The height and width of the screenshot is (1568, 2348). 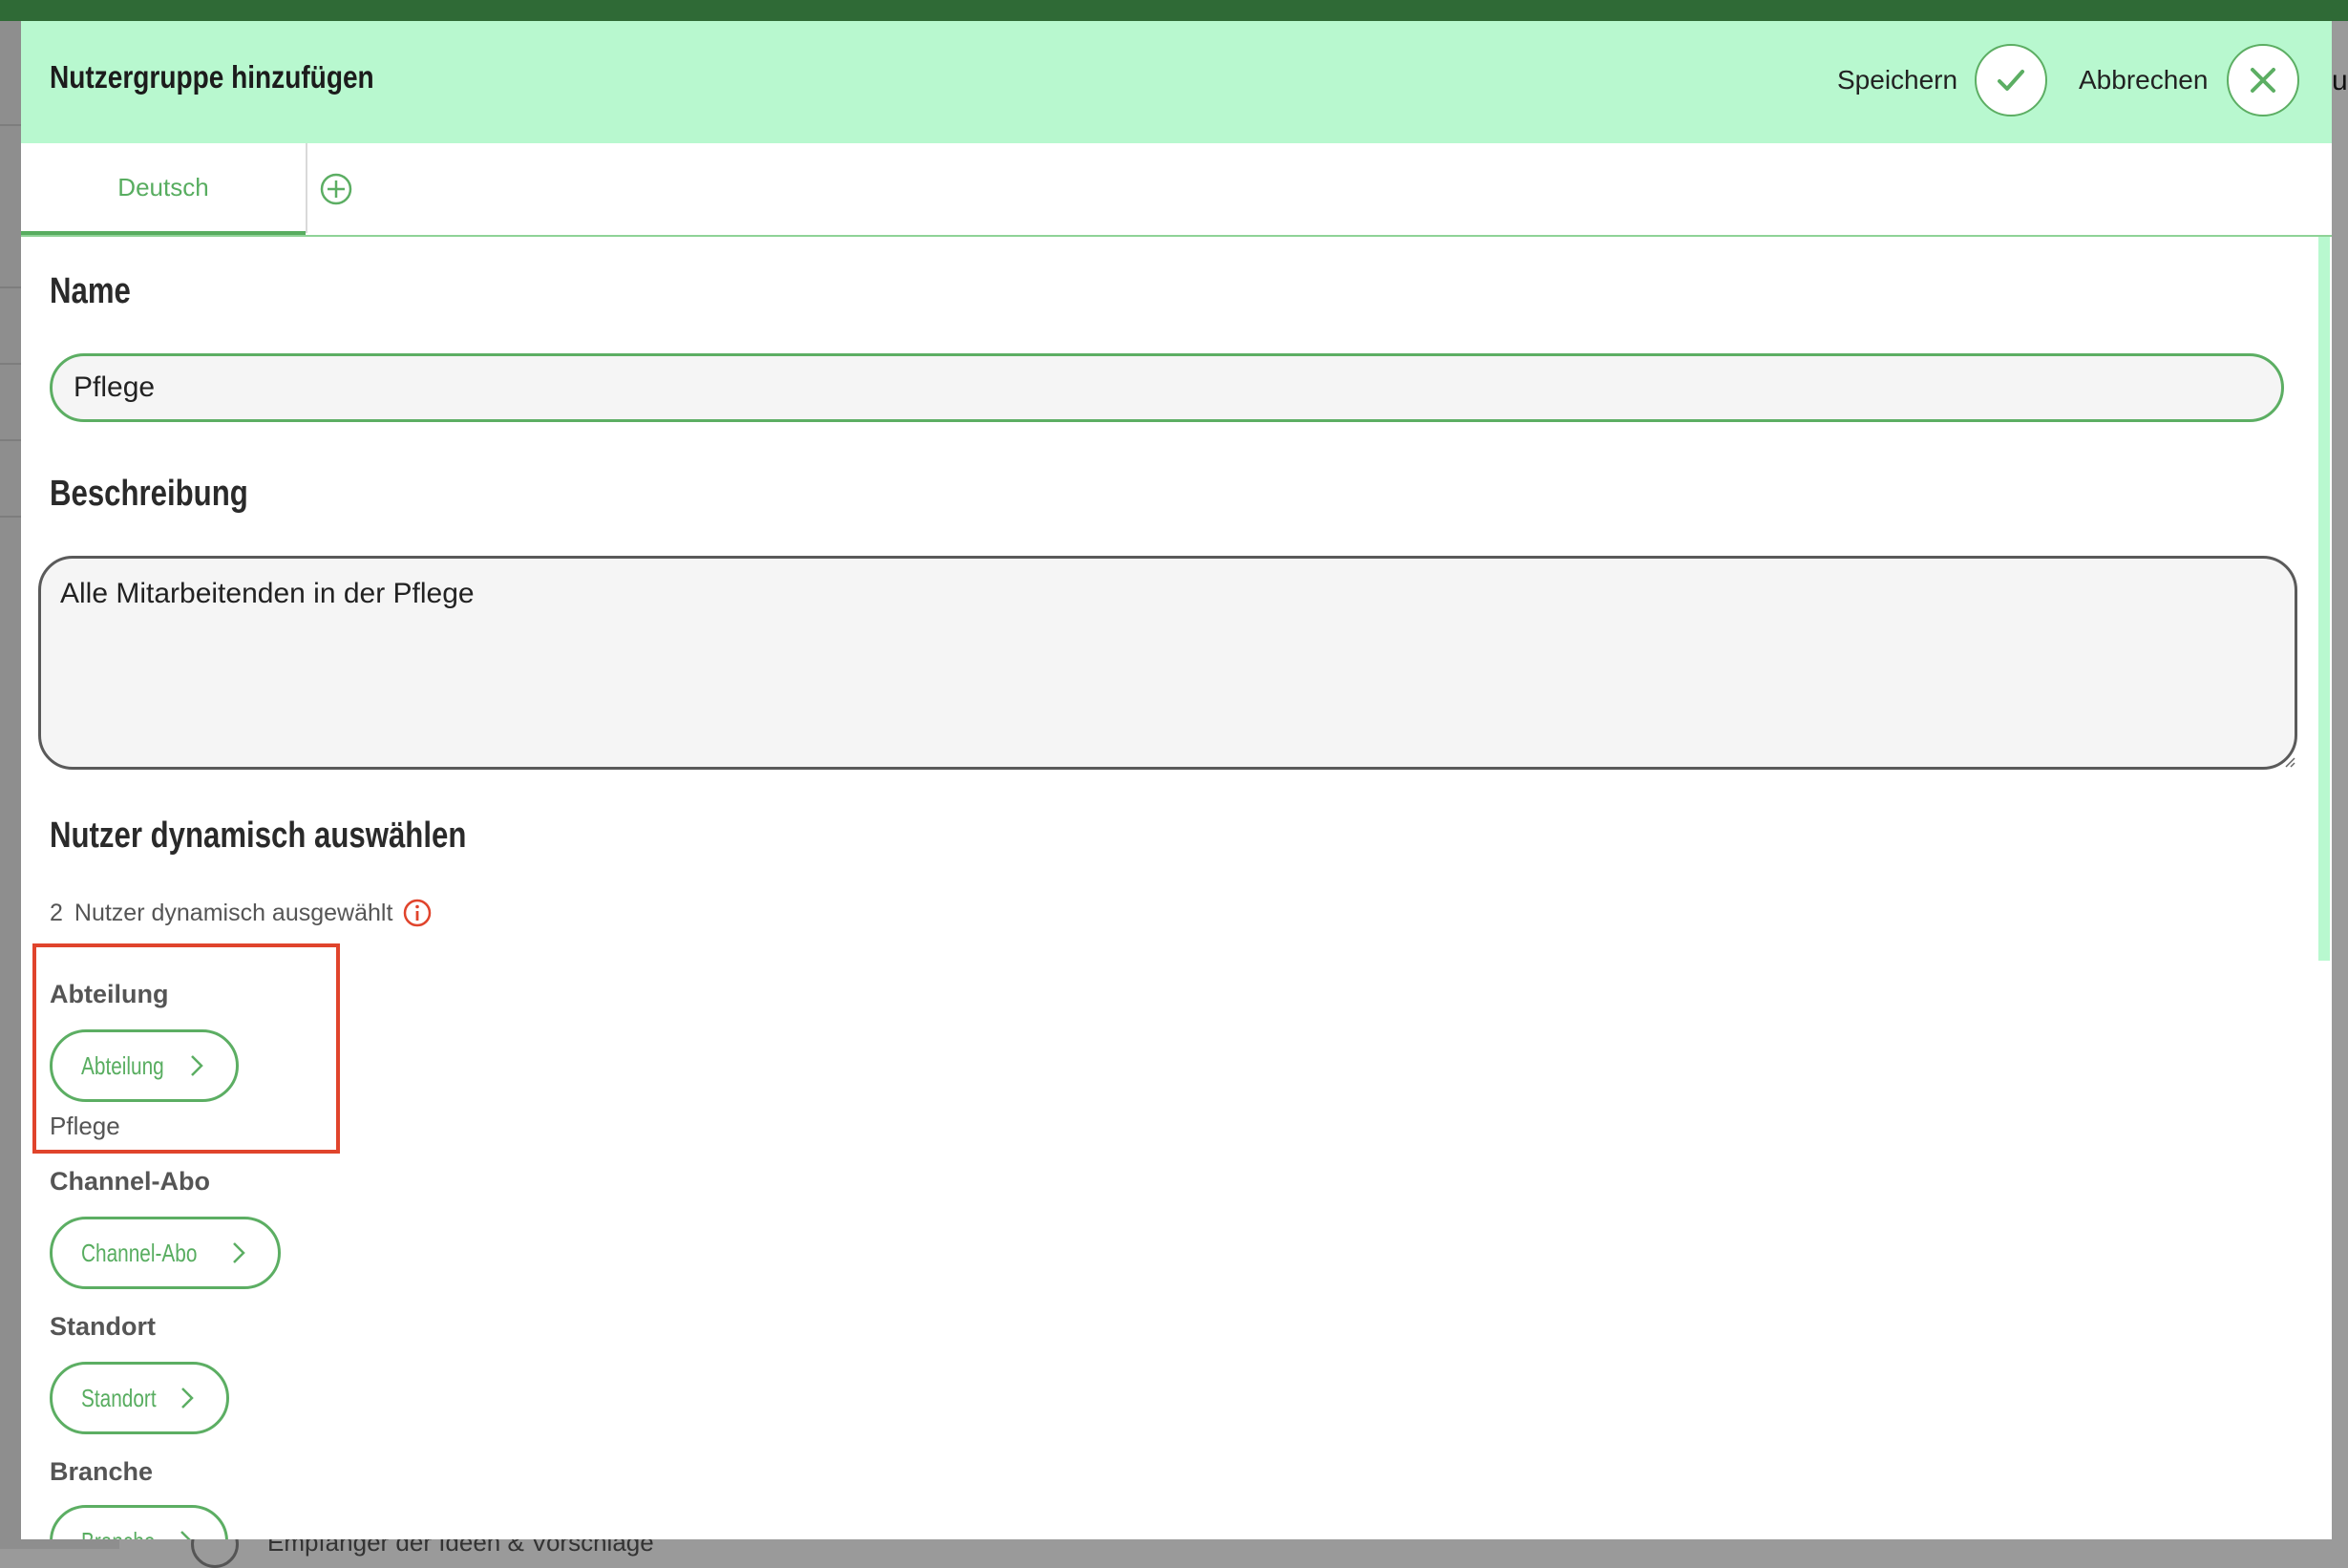 I want to click on add-language-icon, so click(x=336, y=189).